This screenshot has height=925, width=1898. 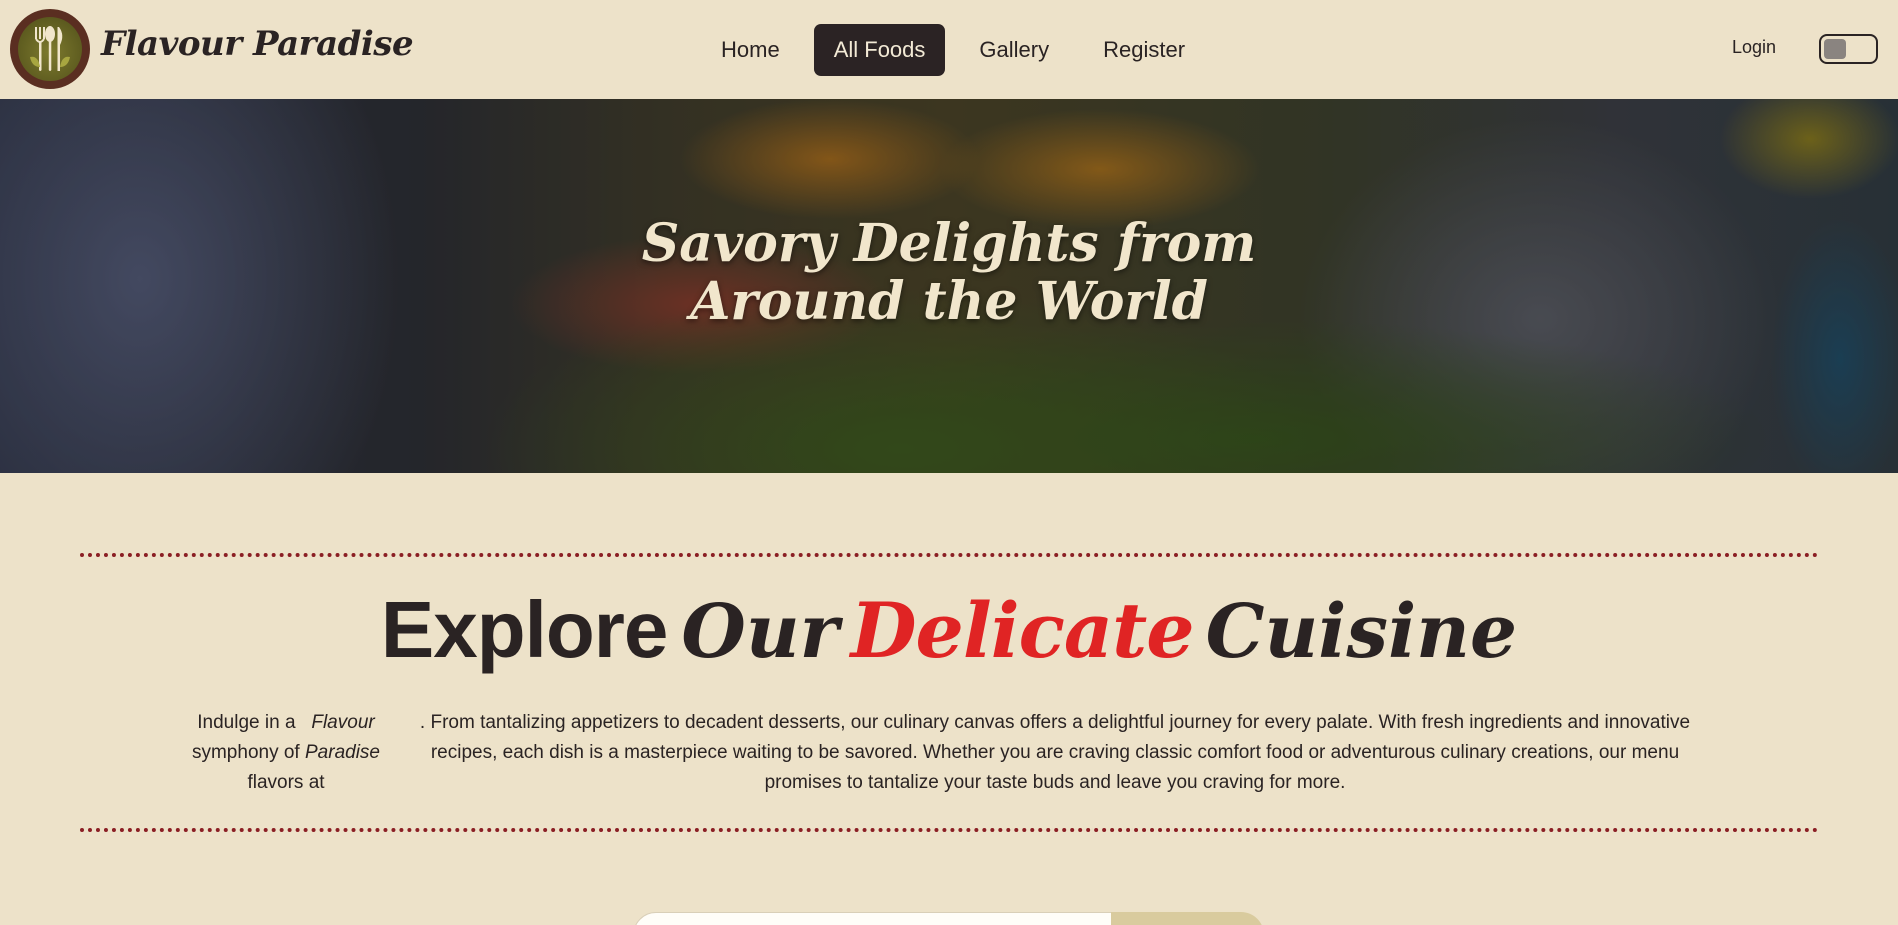 What do you see at coordinates (953, 49) in the screenshot?
I see `main-nav: Home All Foods Gallery Register` at bounding box center [953, 49].